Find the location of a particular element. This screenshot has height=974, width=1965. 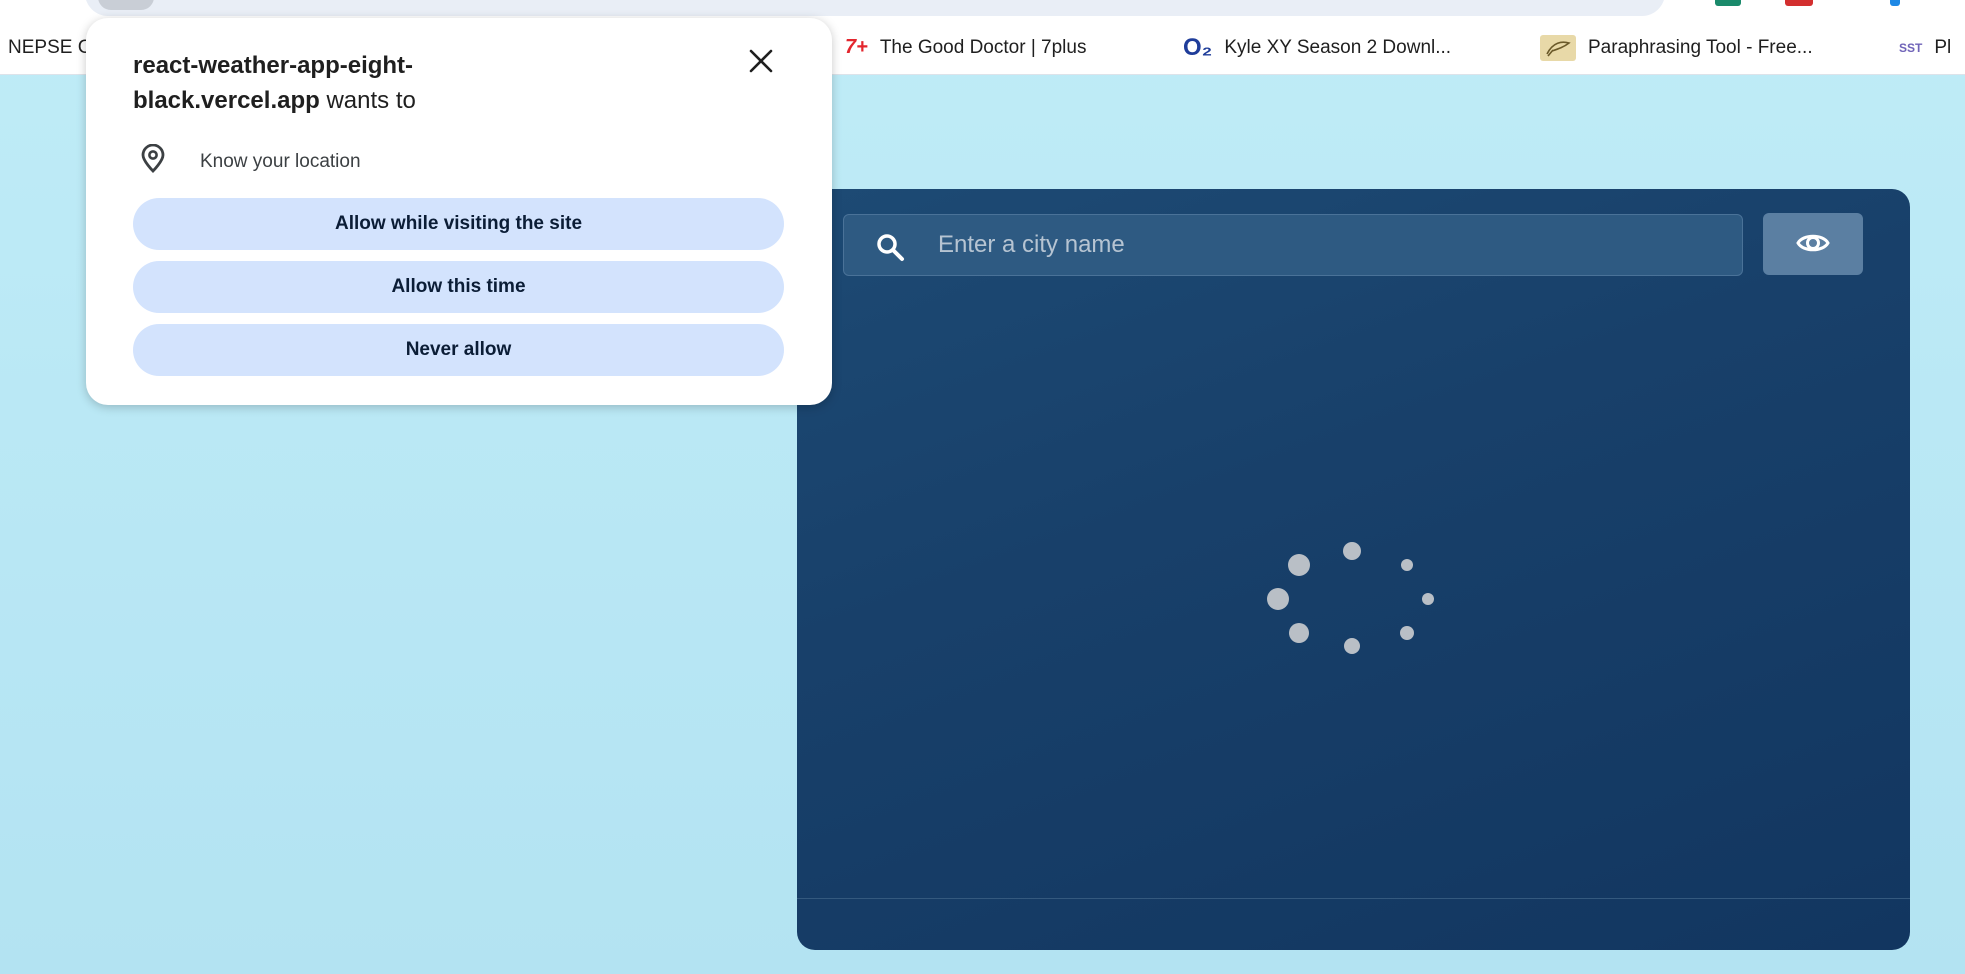

permission-label: Know your location is located at coordinates (280, 161).